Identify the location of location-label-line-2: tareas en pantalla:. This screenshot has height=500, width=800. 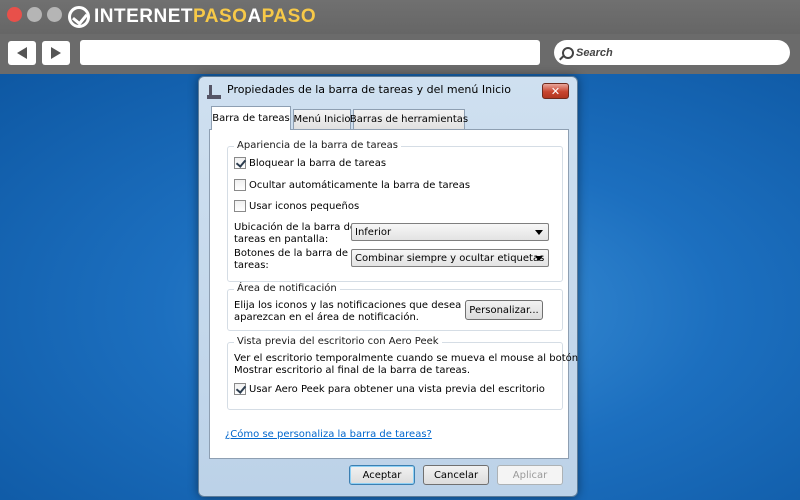
(281, 239).